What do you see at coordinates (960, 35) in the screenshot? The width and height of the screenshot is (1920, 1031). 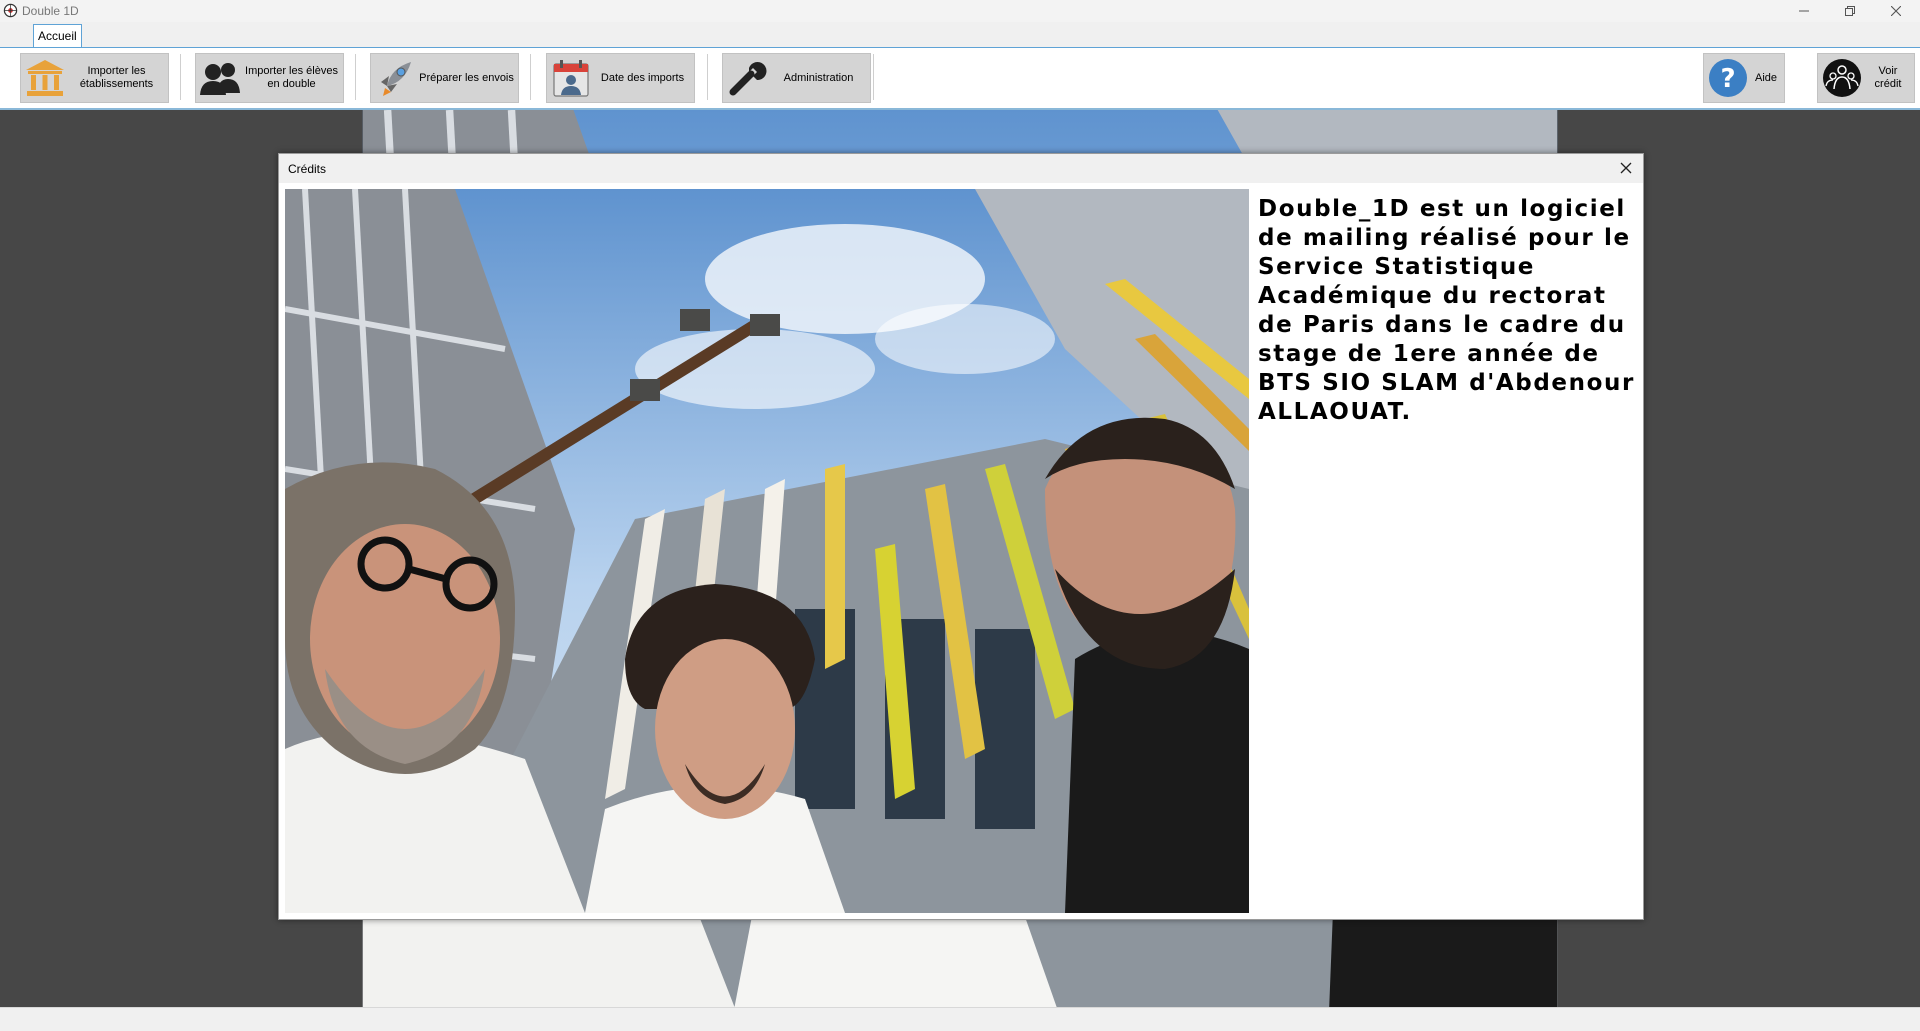 I see `ribbon-tab-row: Accueil` at bounding box center [960, 35].